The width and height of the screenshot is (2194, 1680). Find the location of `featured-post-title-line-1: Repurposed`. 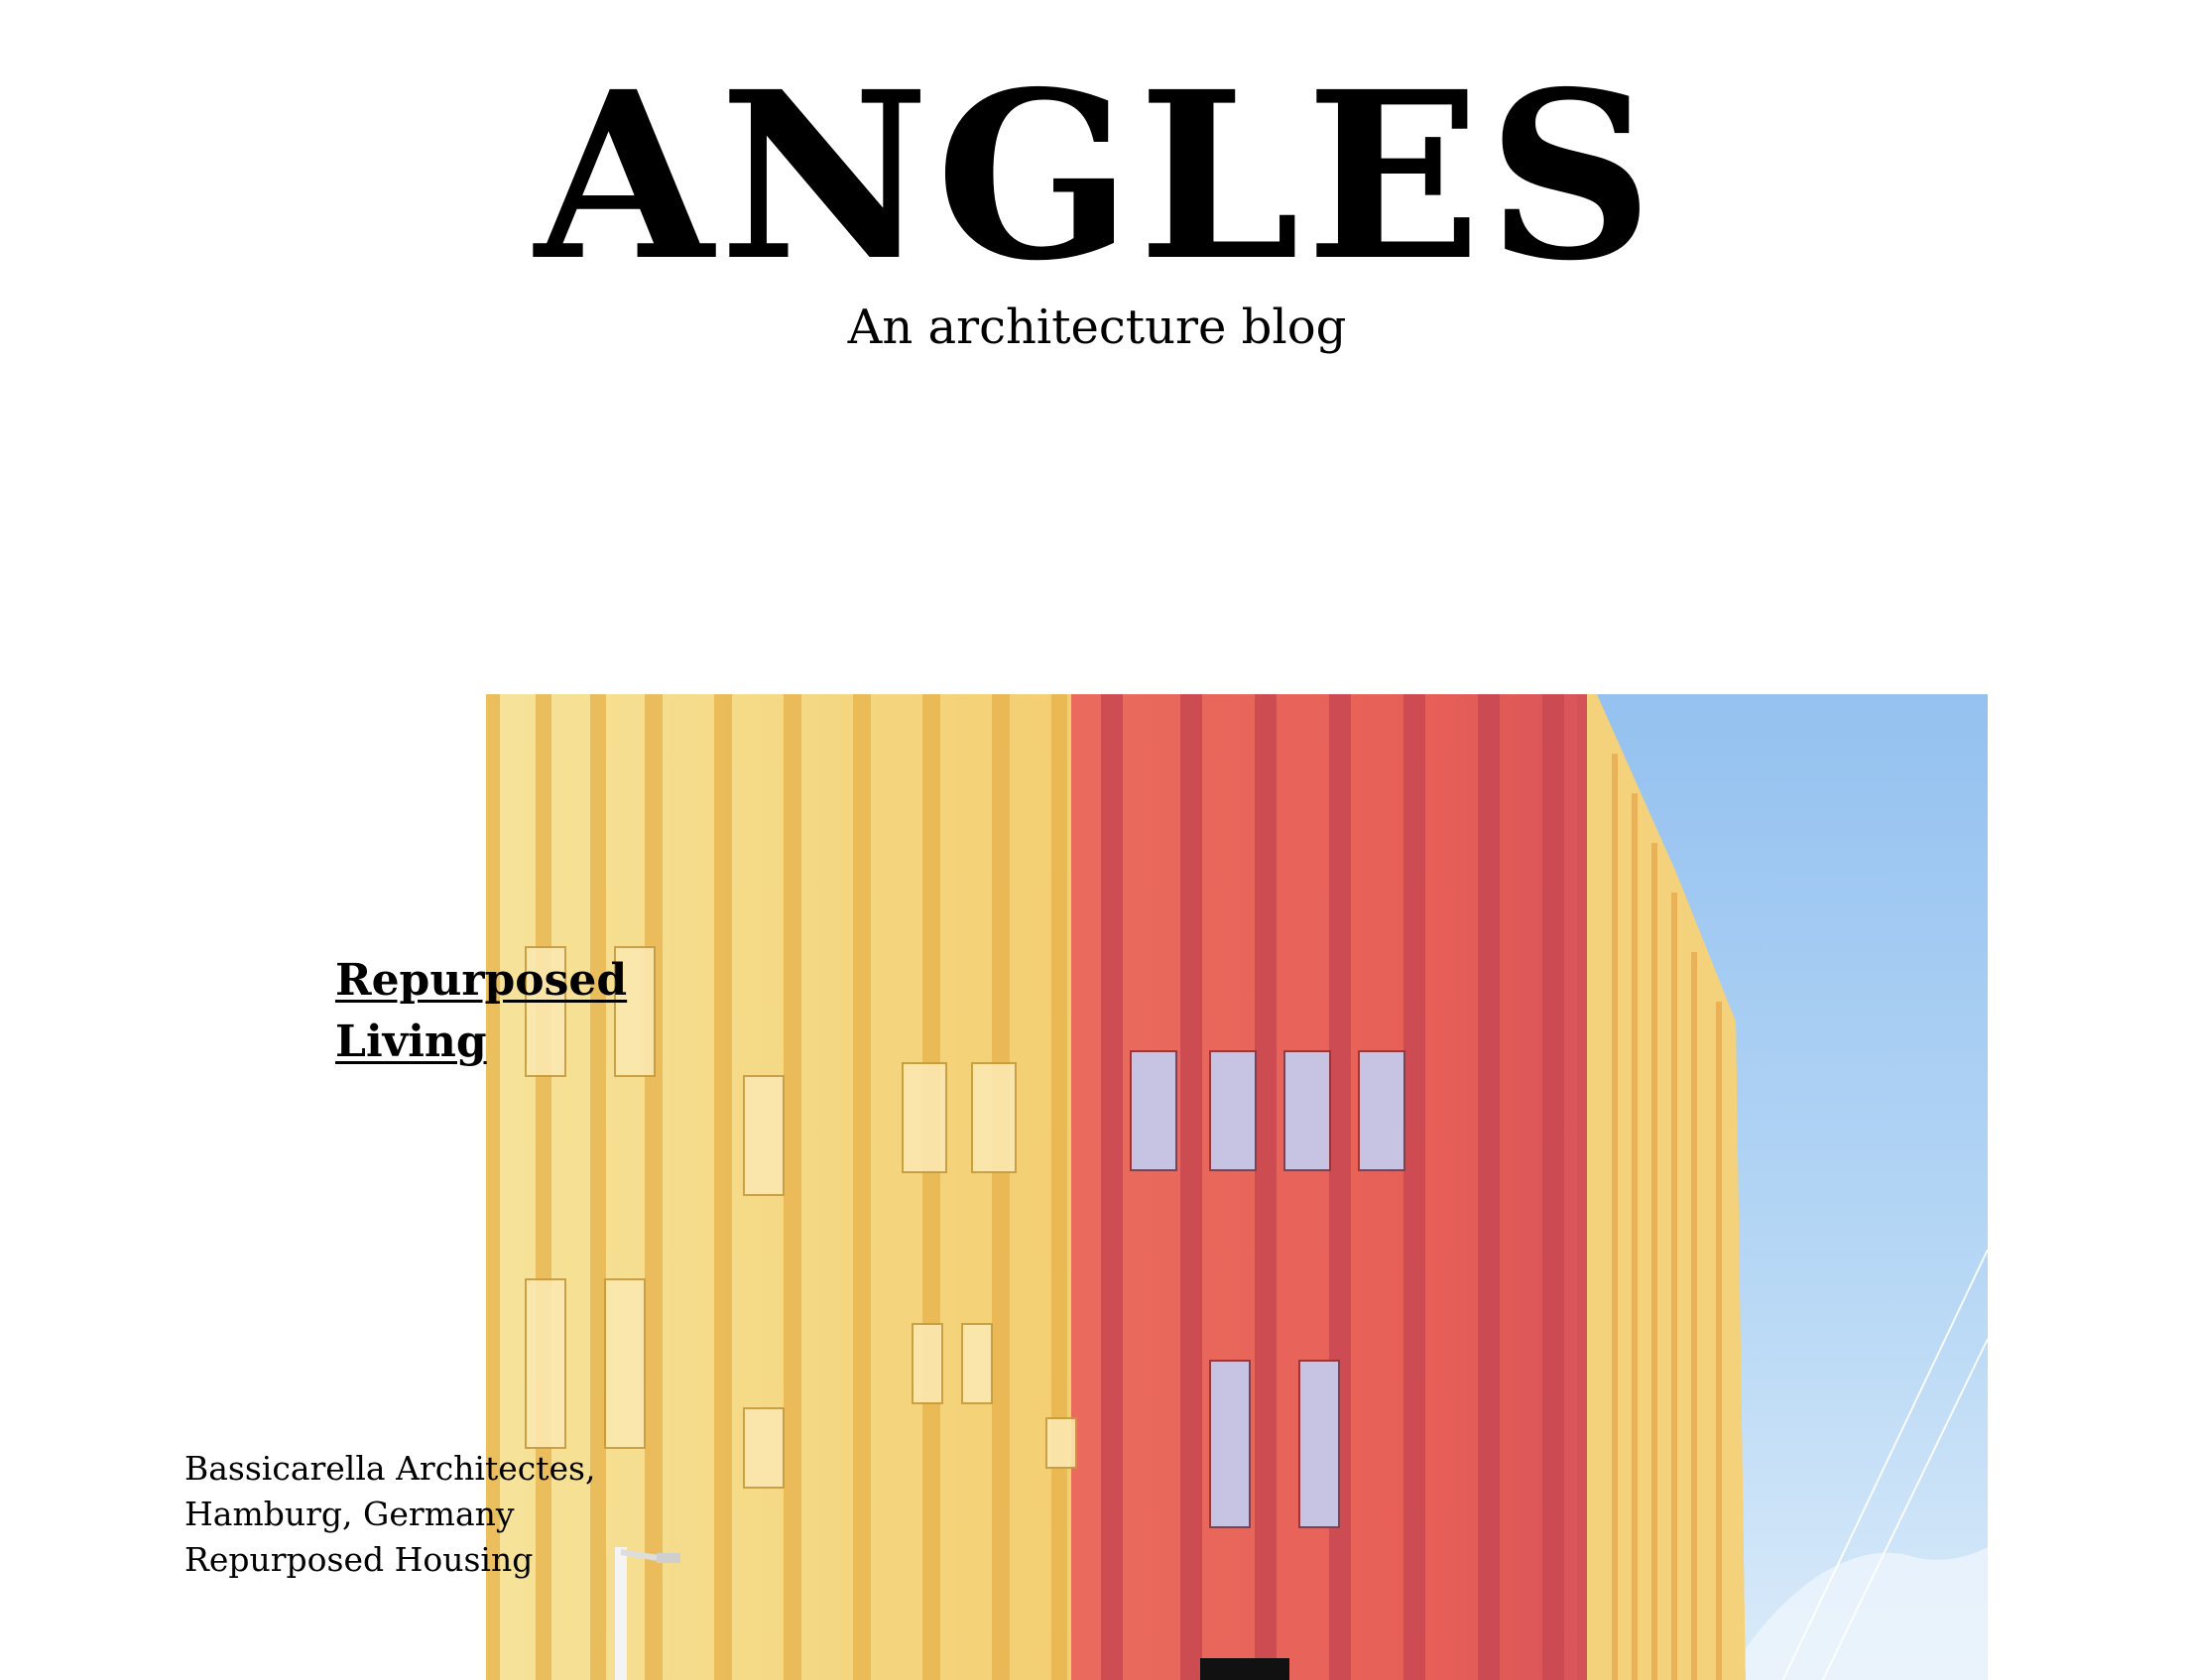

featured-post-title-line-1: Repurposed is located at coordinates (481, 980).